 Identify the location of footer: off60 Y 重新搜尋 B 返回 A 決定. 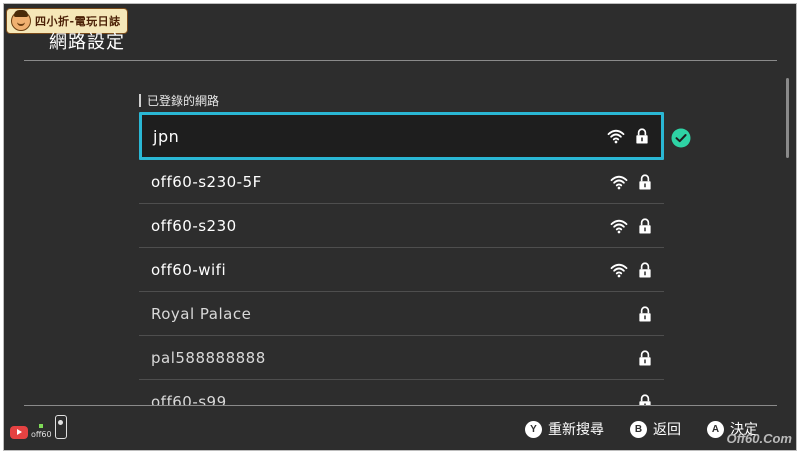
(400, 427).